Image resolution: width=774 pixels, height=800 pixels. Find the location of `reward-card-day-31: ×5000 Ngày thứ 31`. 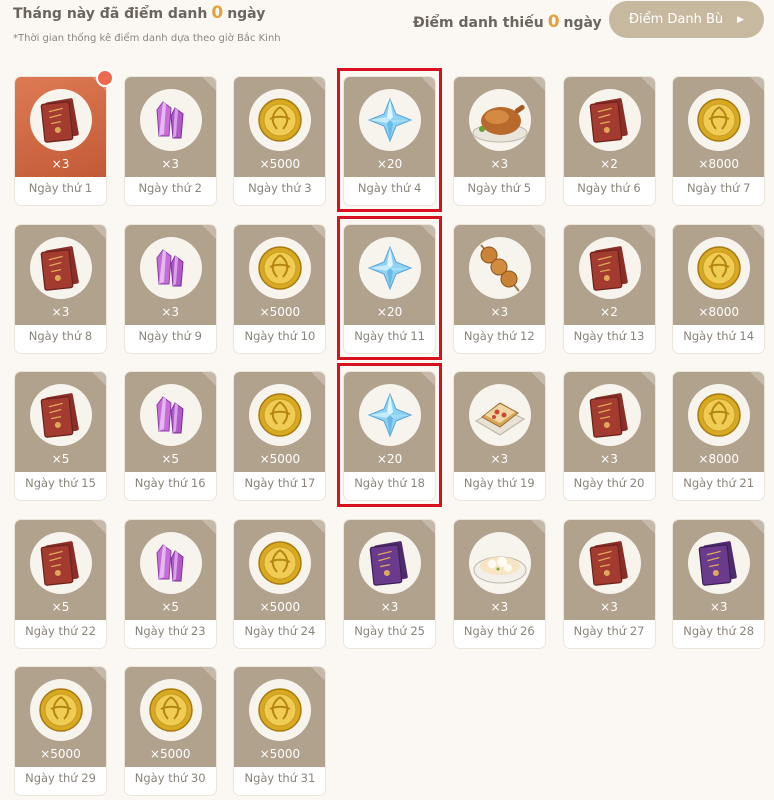

reward-card-day-31: ×5000 Ngày thứ 31 is located at coordinates (280, 731).